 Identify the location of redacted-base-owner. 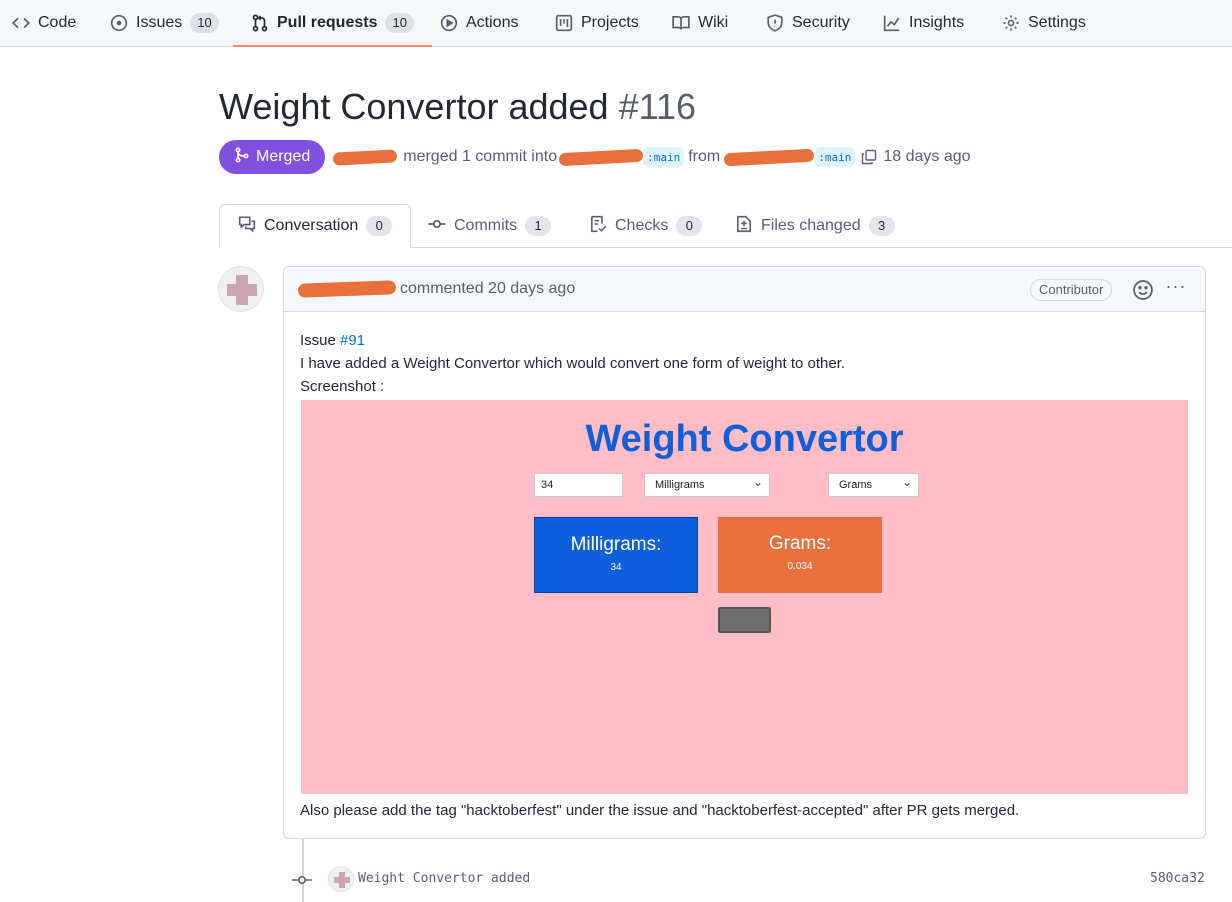
(601, 157).